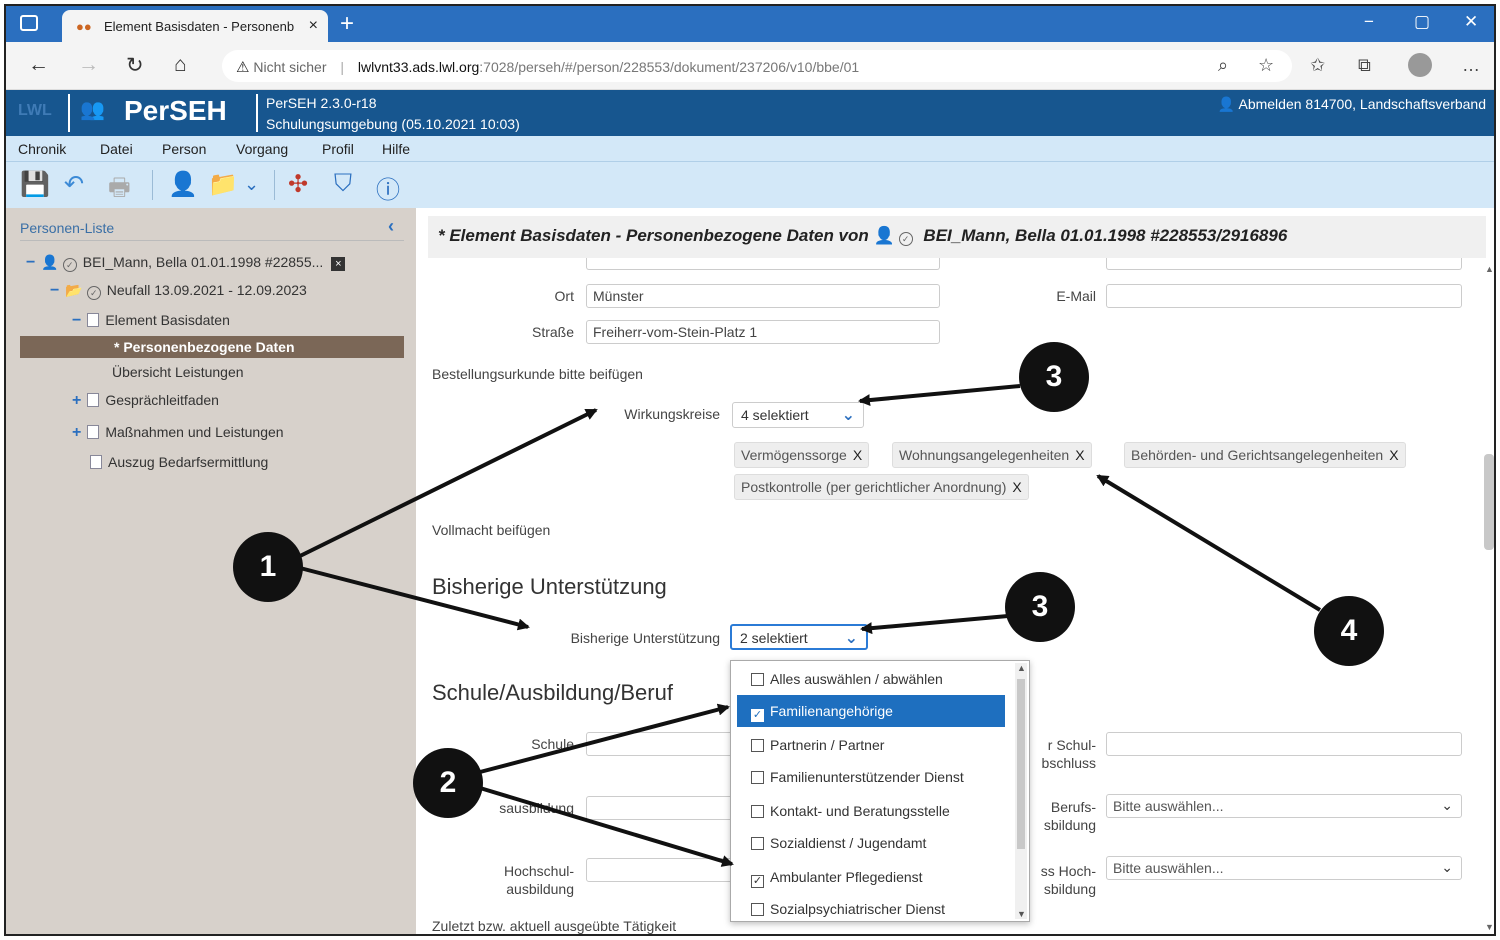  Describe the element at coordinates (871, 811) in the screenshot. I see `dropdown-option-kontakt: Kontakt- und Beratungsstelle` at that location.